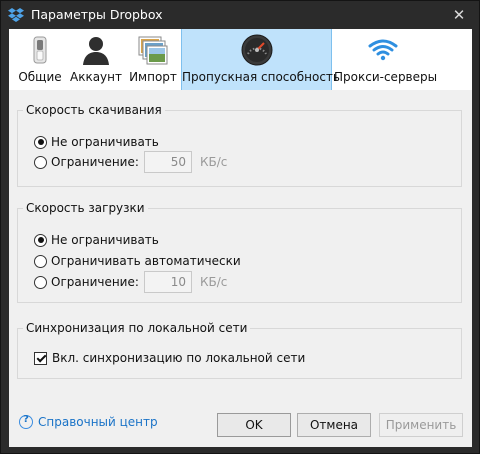  What do you see at coordinates (26, 421) in the screenshot?
I see `help-icon` at bounding box center [26, 421].